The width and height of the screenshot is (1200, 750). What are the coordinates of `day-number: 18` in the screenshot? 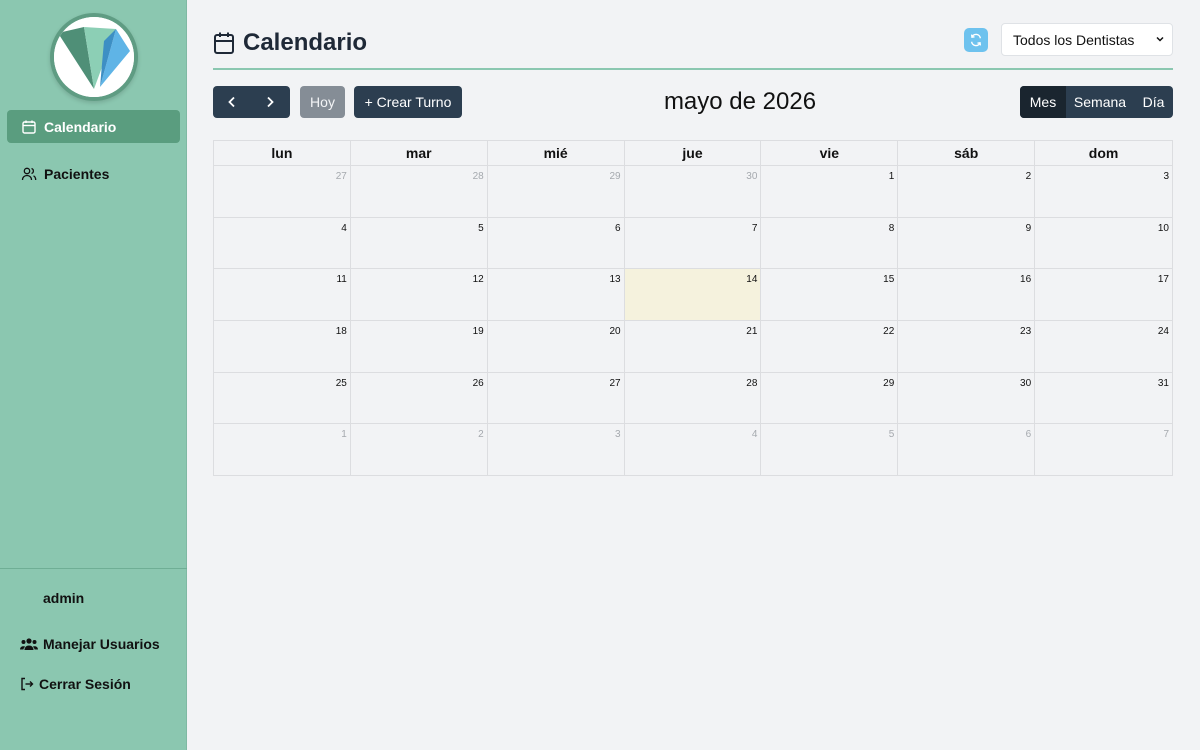 It's located at (341, 331).